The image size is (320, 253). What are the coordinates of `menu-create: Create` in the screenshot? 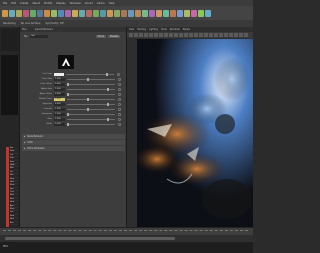 It's located at (24, 3).